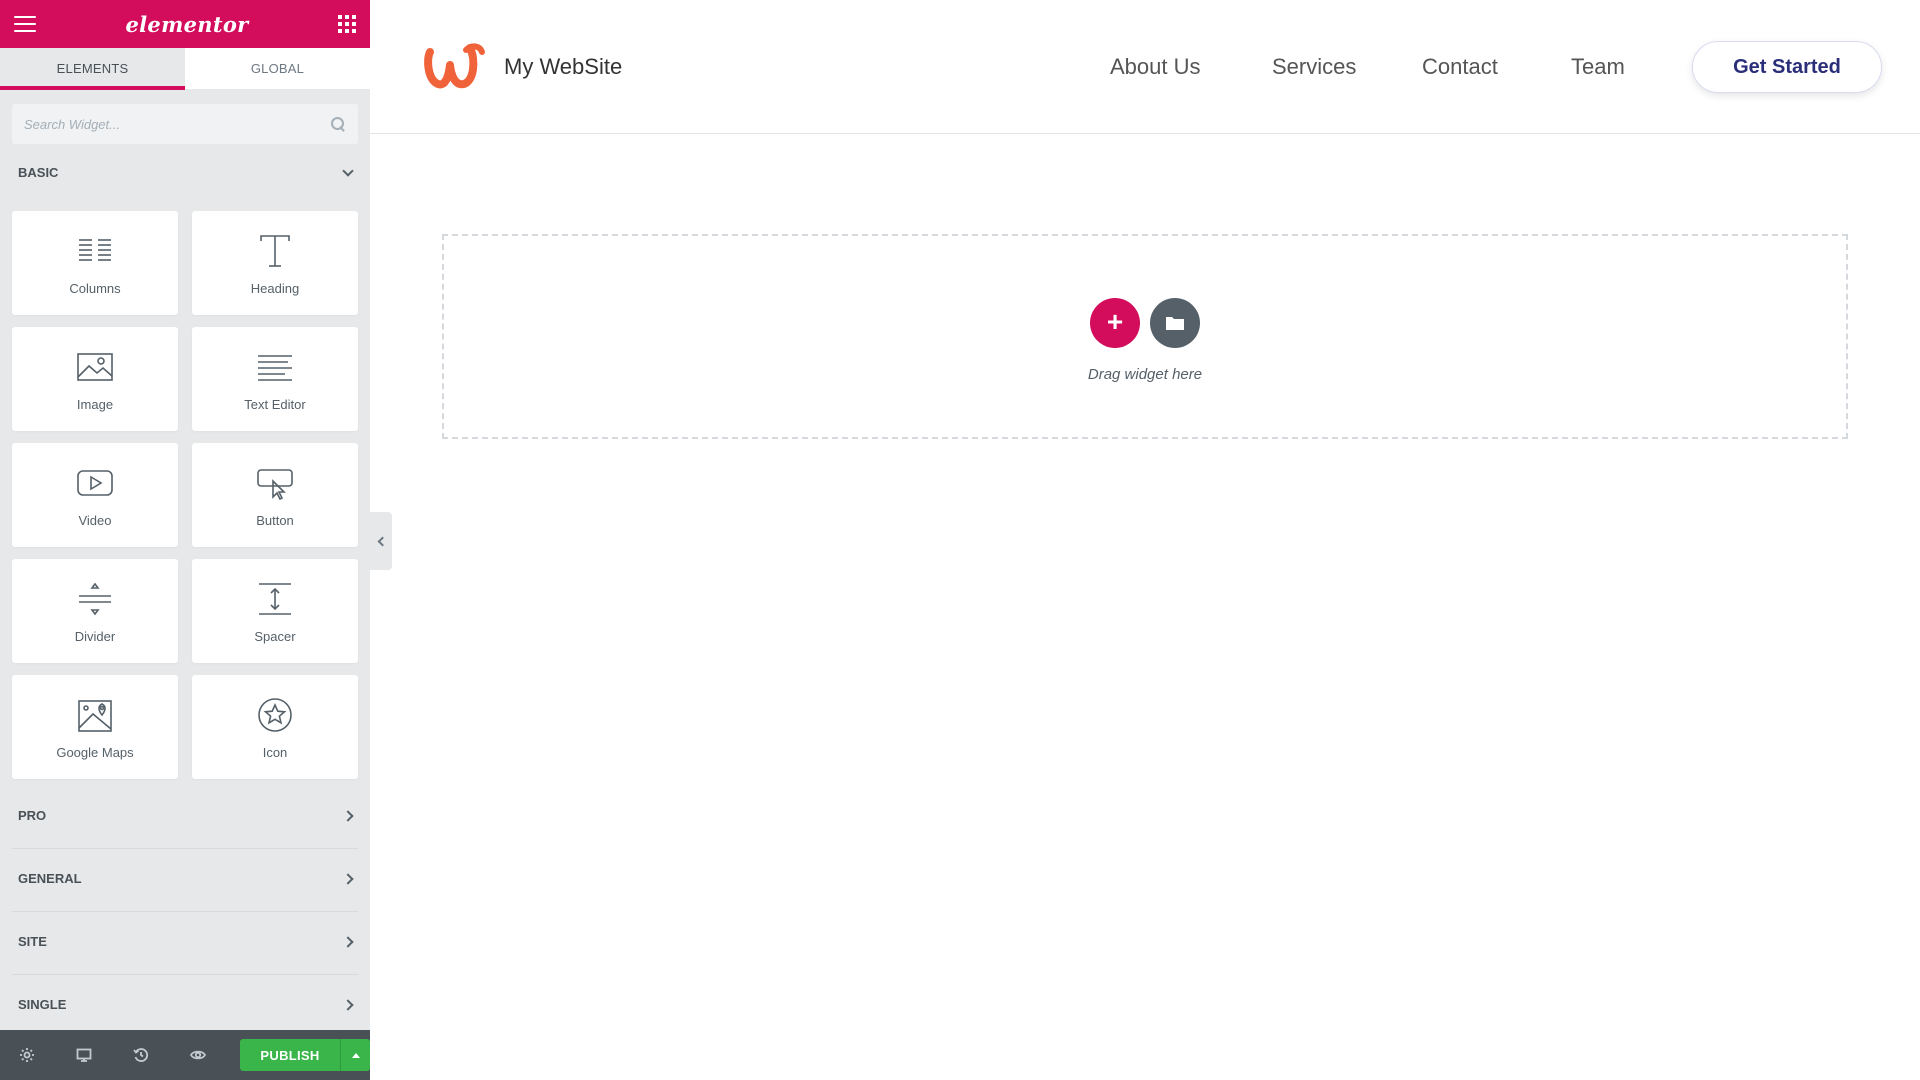 The image size is (1920, 1080). What do you see at coordinates (1145, 374) in the screenshot?
I see `drop-hint-text: Drag widget here` at bounding box center [1145, 374].